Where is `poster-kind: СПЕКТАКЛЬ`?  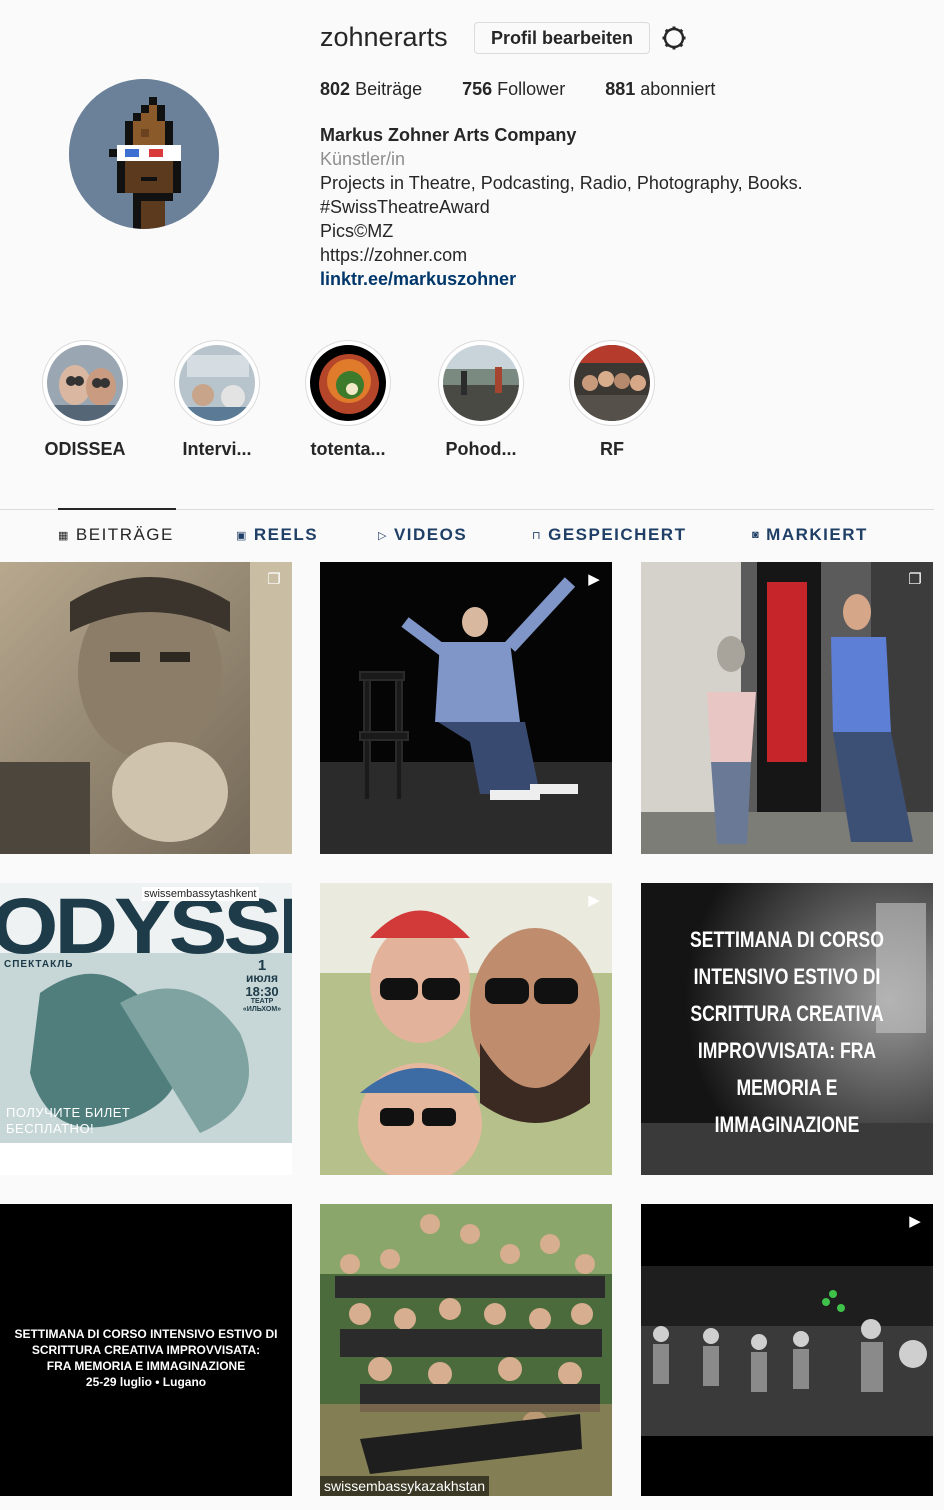 poster-kind: СПЕКТАКЛЬ is located at coordinates (39, 964).